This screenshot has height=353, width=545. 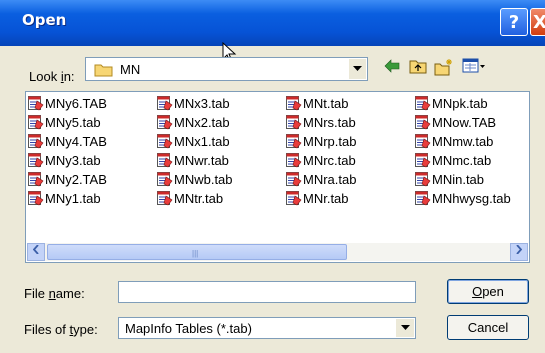 What do you see at coordinates (272, 23) in the screenshot?
I see `title-bar: Open ? X` at bounding box center [272, 23].